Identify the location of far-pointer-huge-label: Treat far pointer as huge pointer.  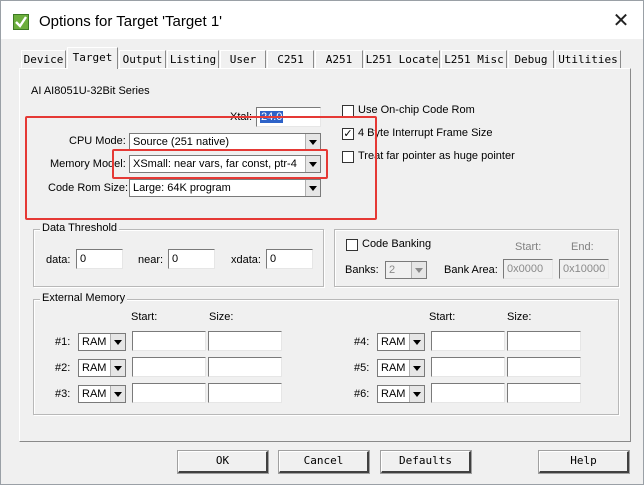
(436, 156).